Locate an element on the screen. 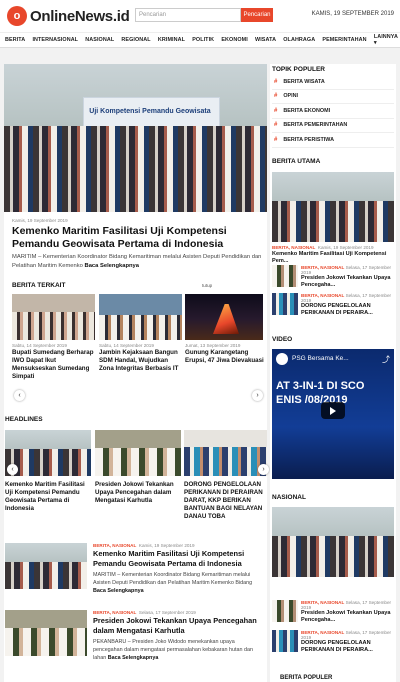 This screenshot has width=400, height=682. hero-date: Kamis, 19 September 2019 is located at coordinates (40, 220).